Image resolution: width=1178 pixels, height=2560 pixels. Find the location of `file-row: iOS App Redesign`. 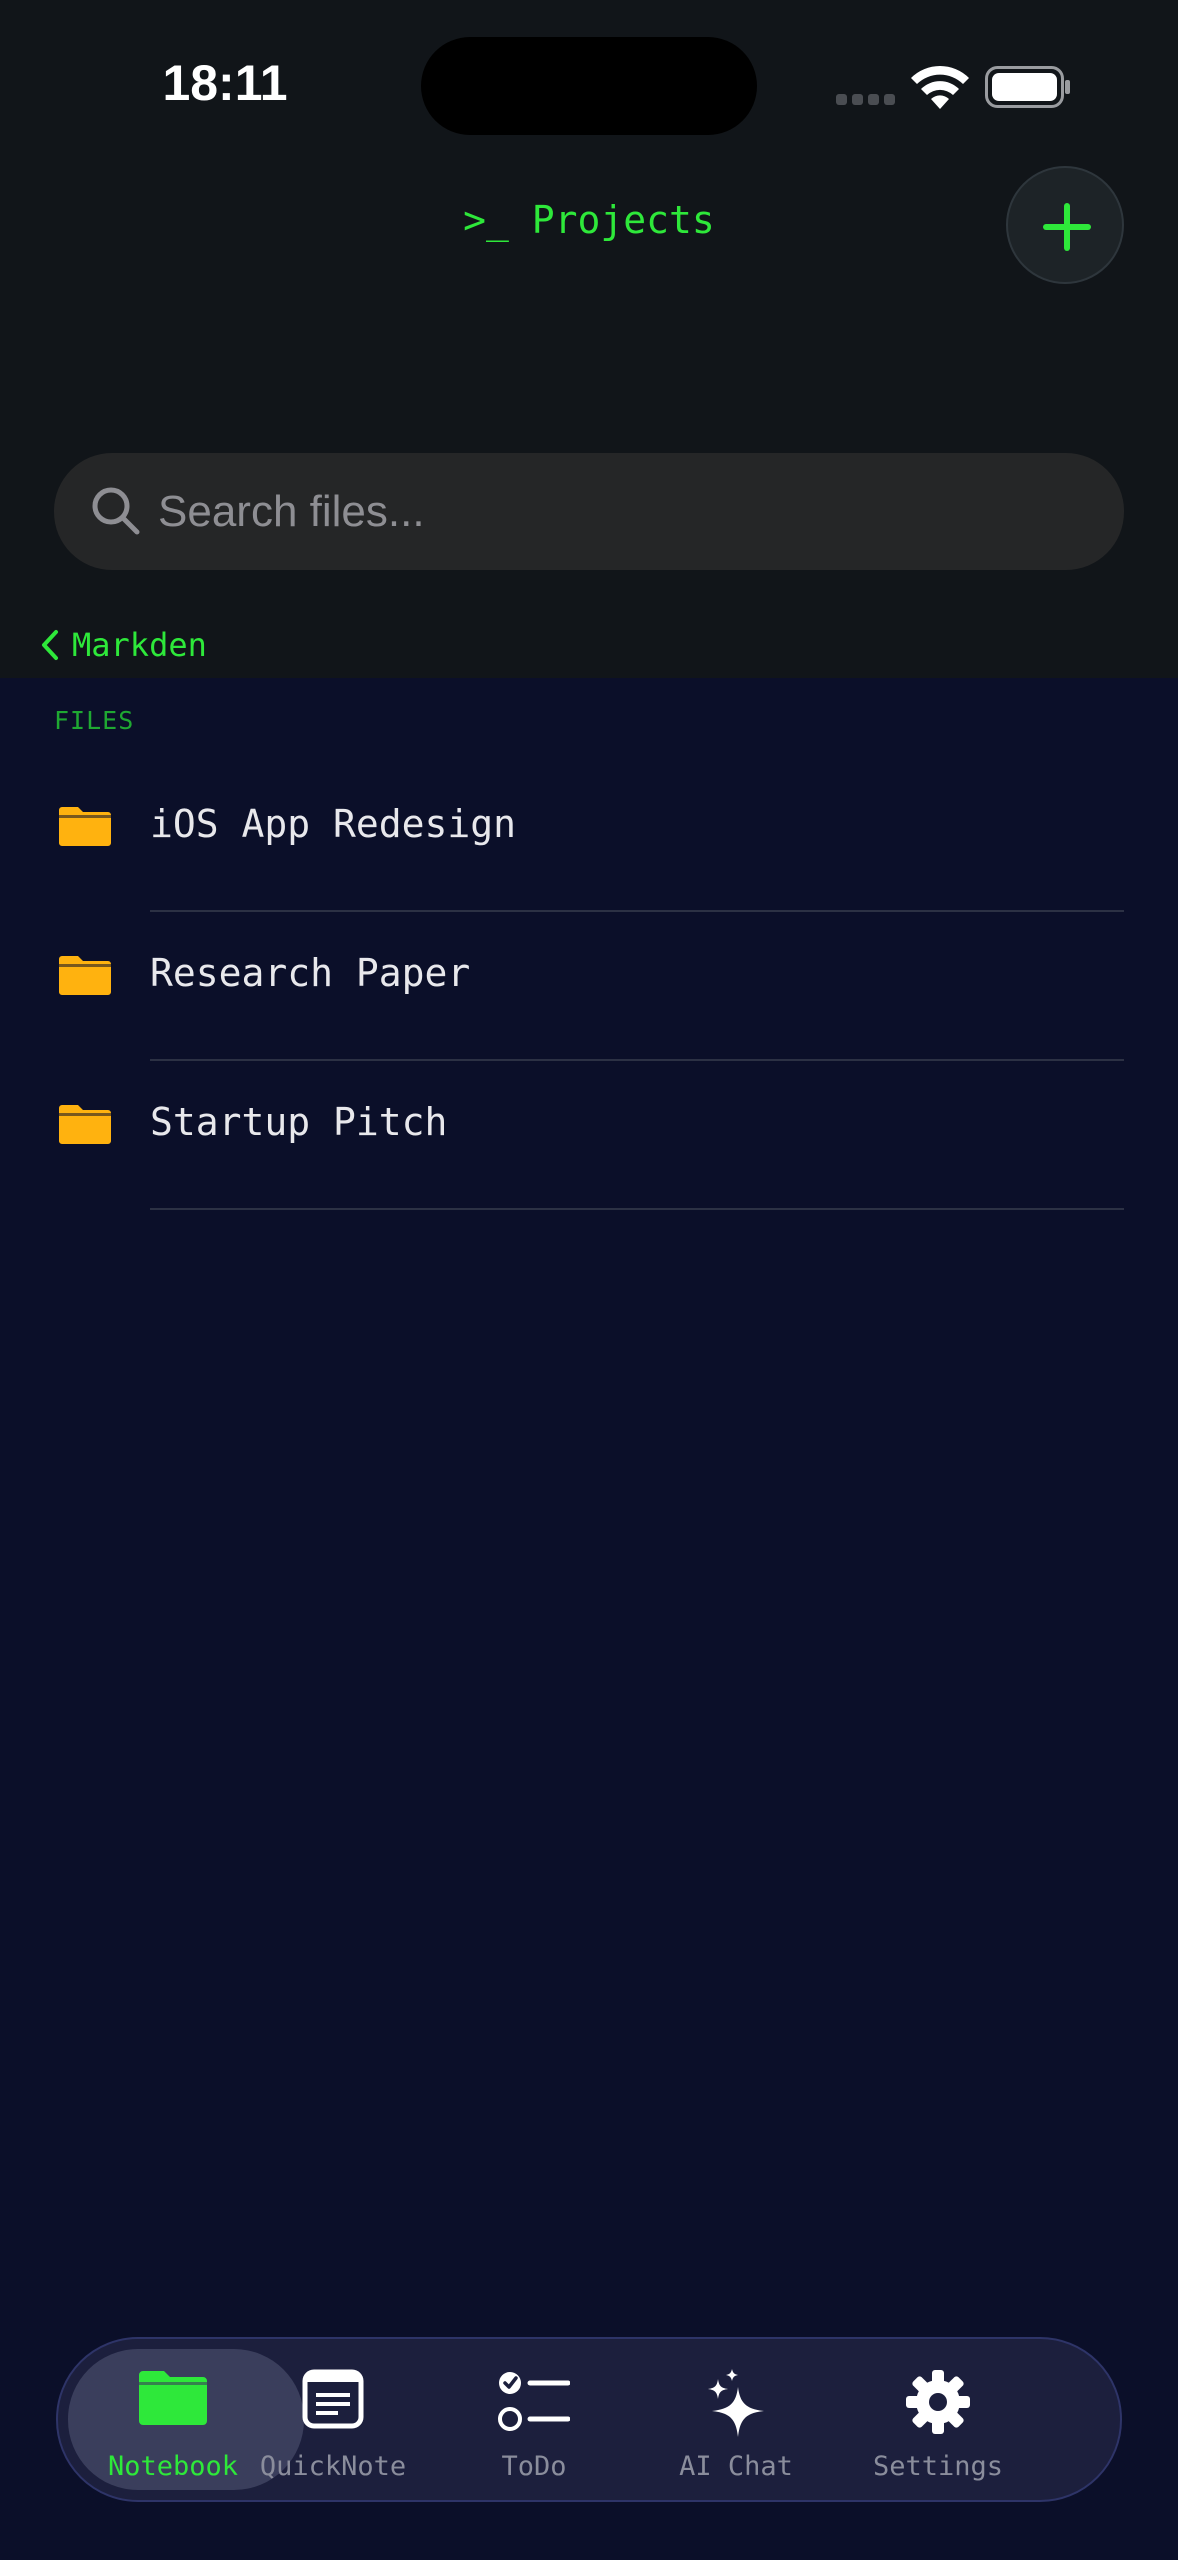

file-row: iOS App Redesign is located at coordinates (589, 837).